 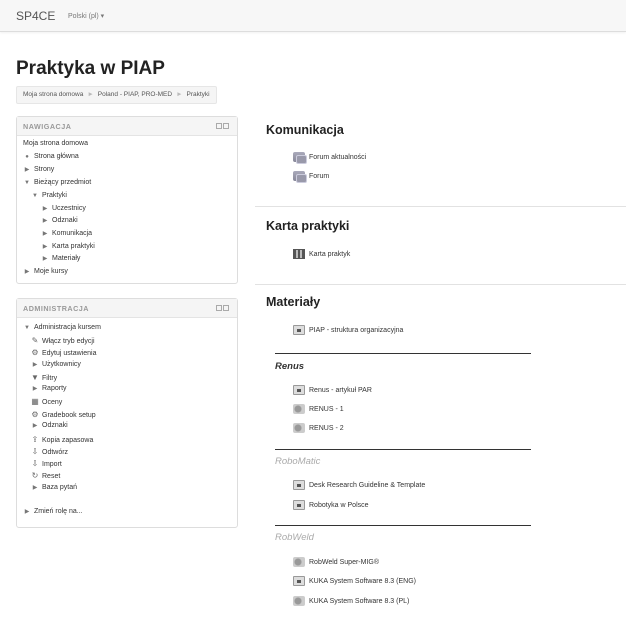 I want to click on resource-kuka-eng: KUKA System Software 8.3 (ENG), so click(x=354, y=581).